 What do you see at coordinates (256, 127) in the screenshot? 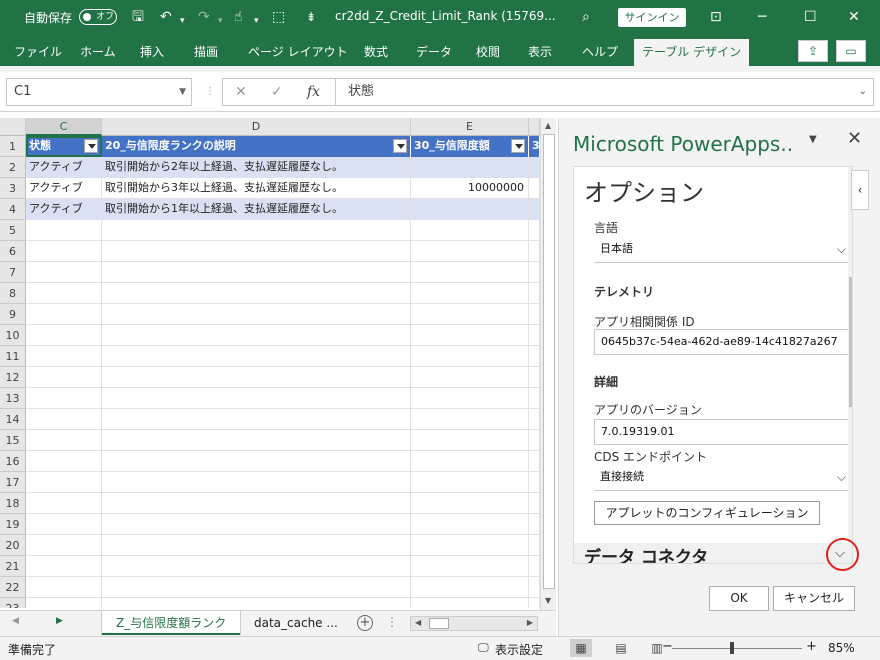
I see `column-header-d: D` at bounding box center [256, 127].